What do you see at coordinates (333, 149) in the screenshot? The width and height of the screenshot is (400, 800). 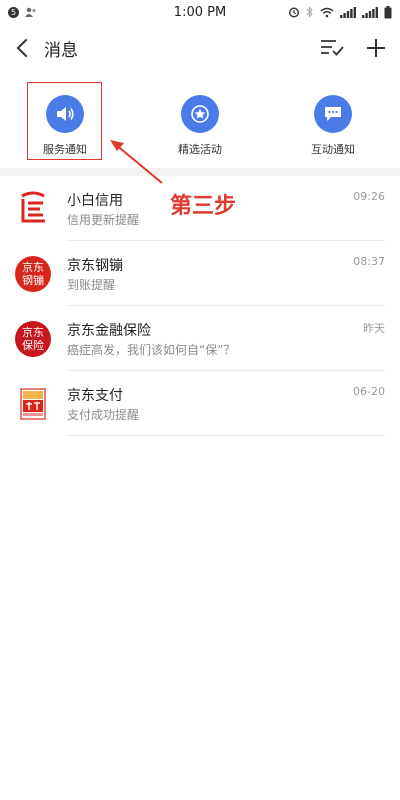 I see `quick-label: 互动通知` at bounding box center [333, 149].